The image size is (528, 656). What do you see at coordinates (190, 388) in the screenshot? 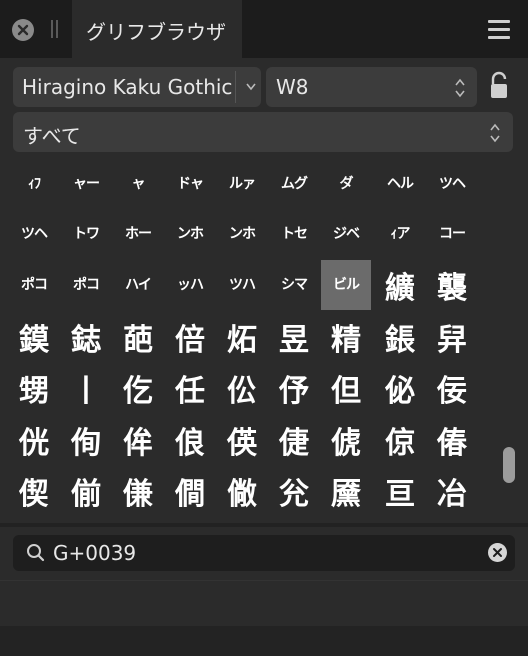
I see `glyph-cell: 任` at bounding box center [190, 388].